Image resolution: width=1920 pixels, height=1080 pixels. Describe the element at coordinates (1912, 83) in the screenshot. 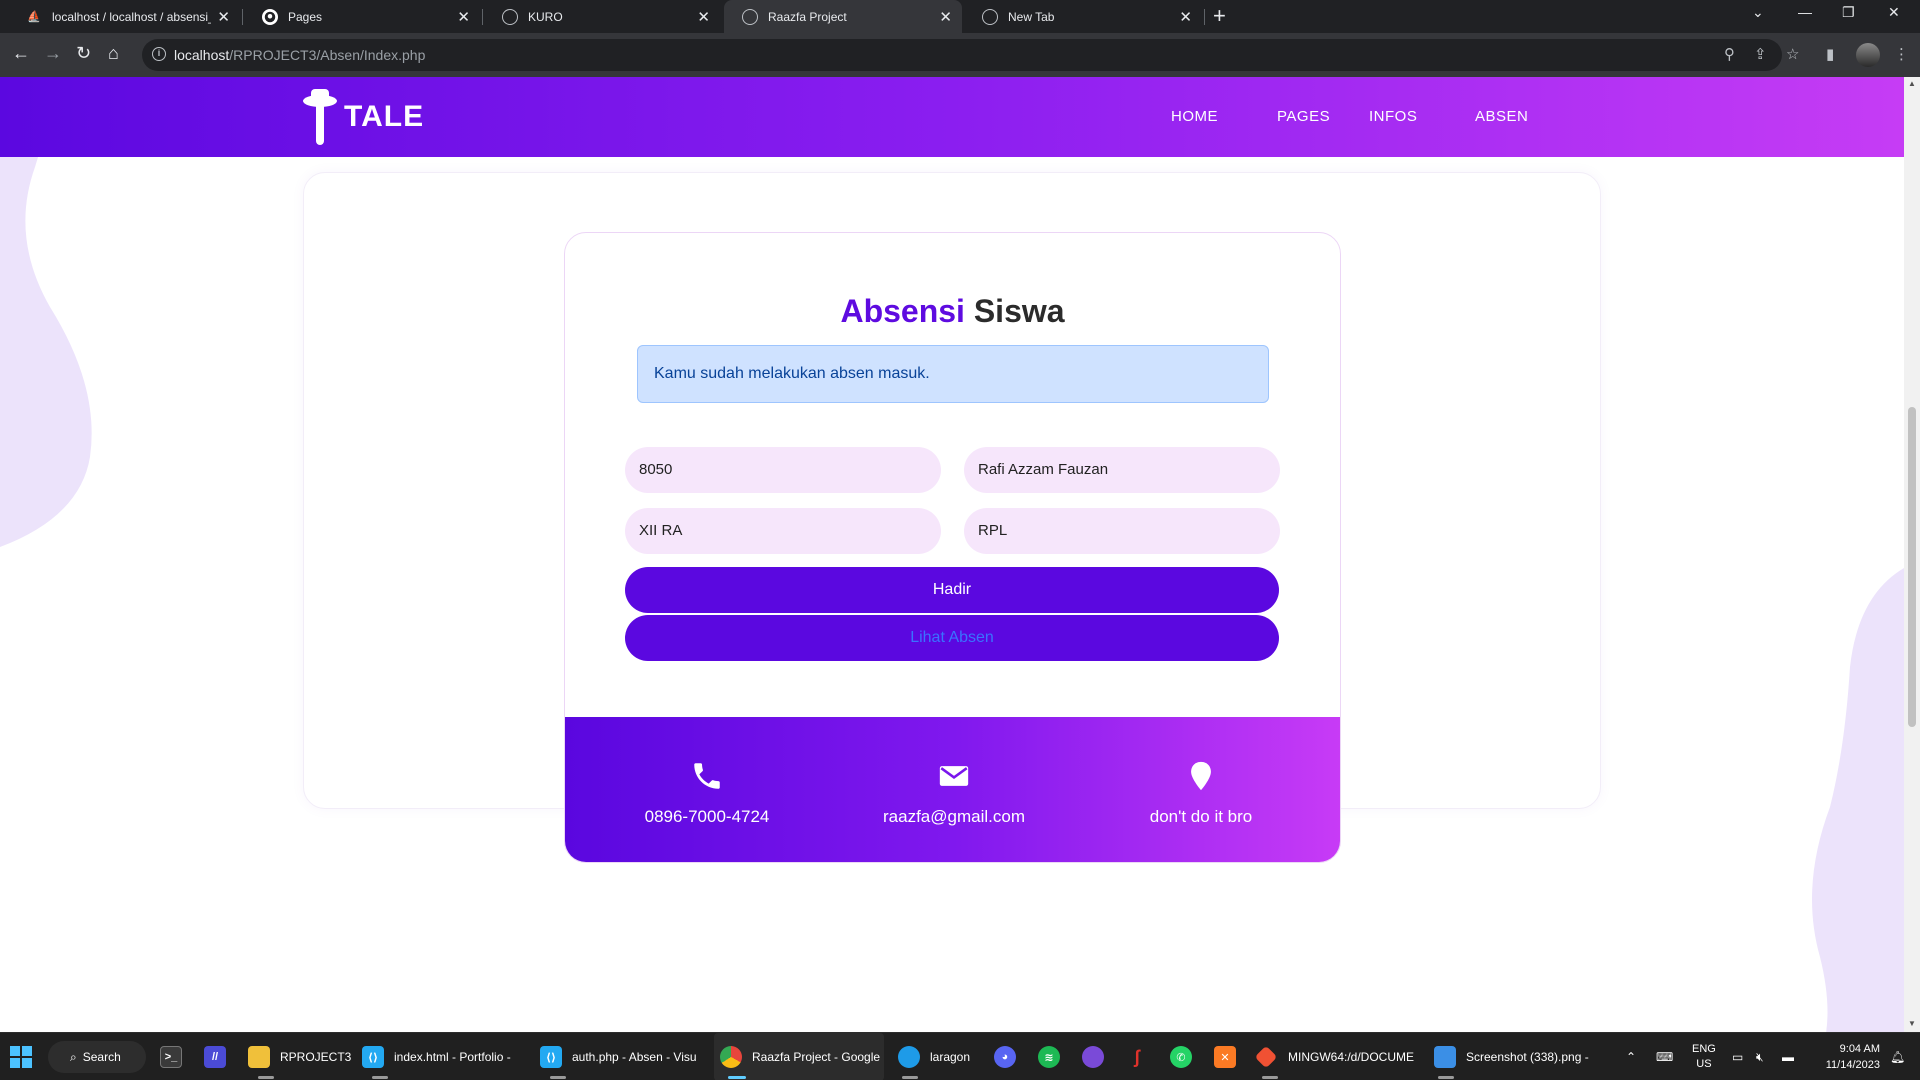

I see `scroll-up-icon: ▲` at that location.